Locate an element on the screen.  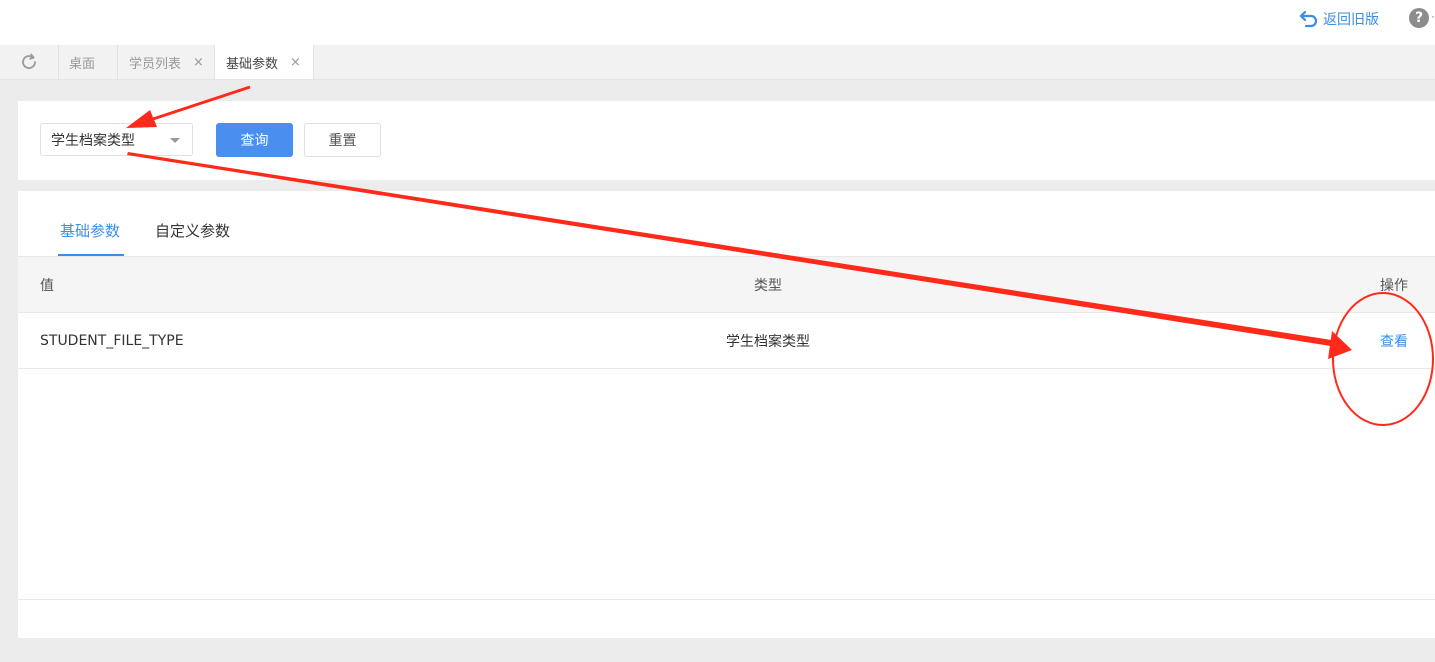
type-select-value: 学生档案类型 is located at coordinates (93, 140).